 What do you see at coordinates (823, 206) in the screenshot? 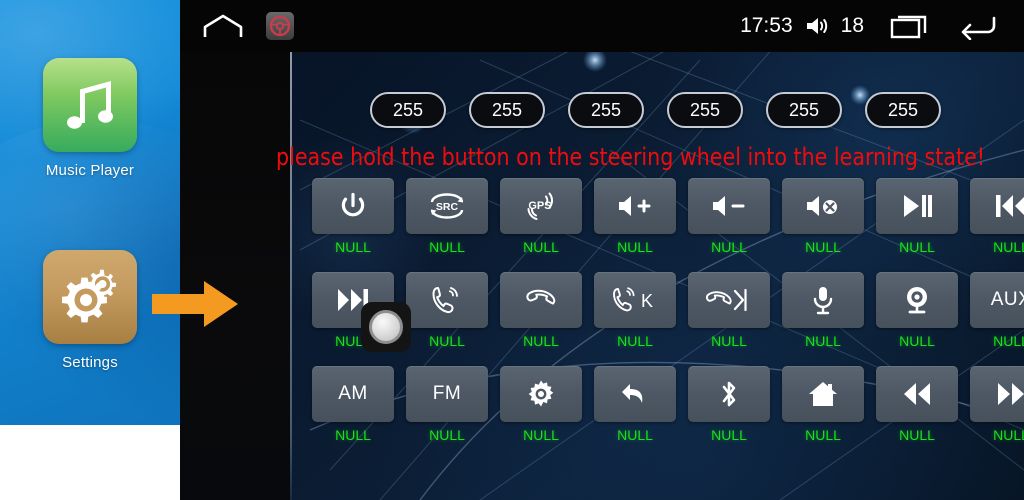
I see `mute-icon` at bounding box center [823, 206].